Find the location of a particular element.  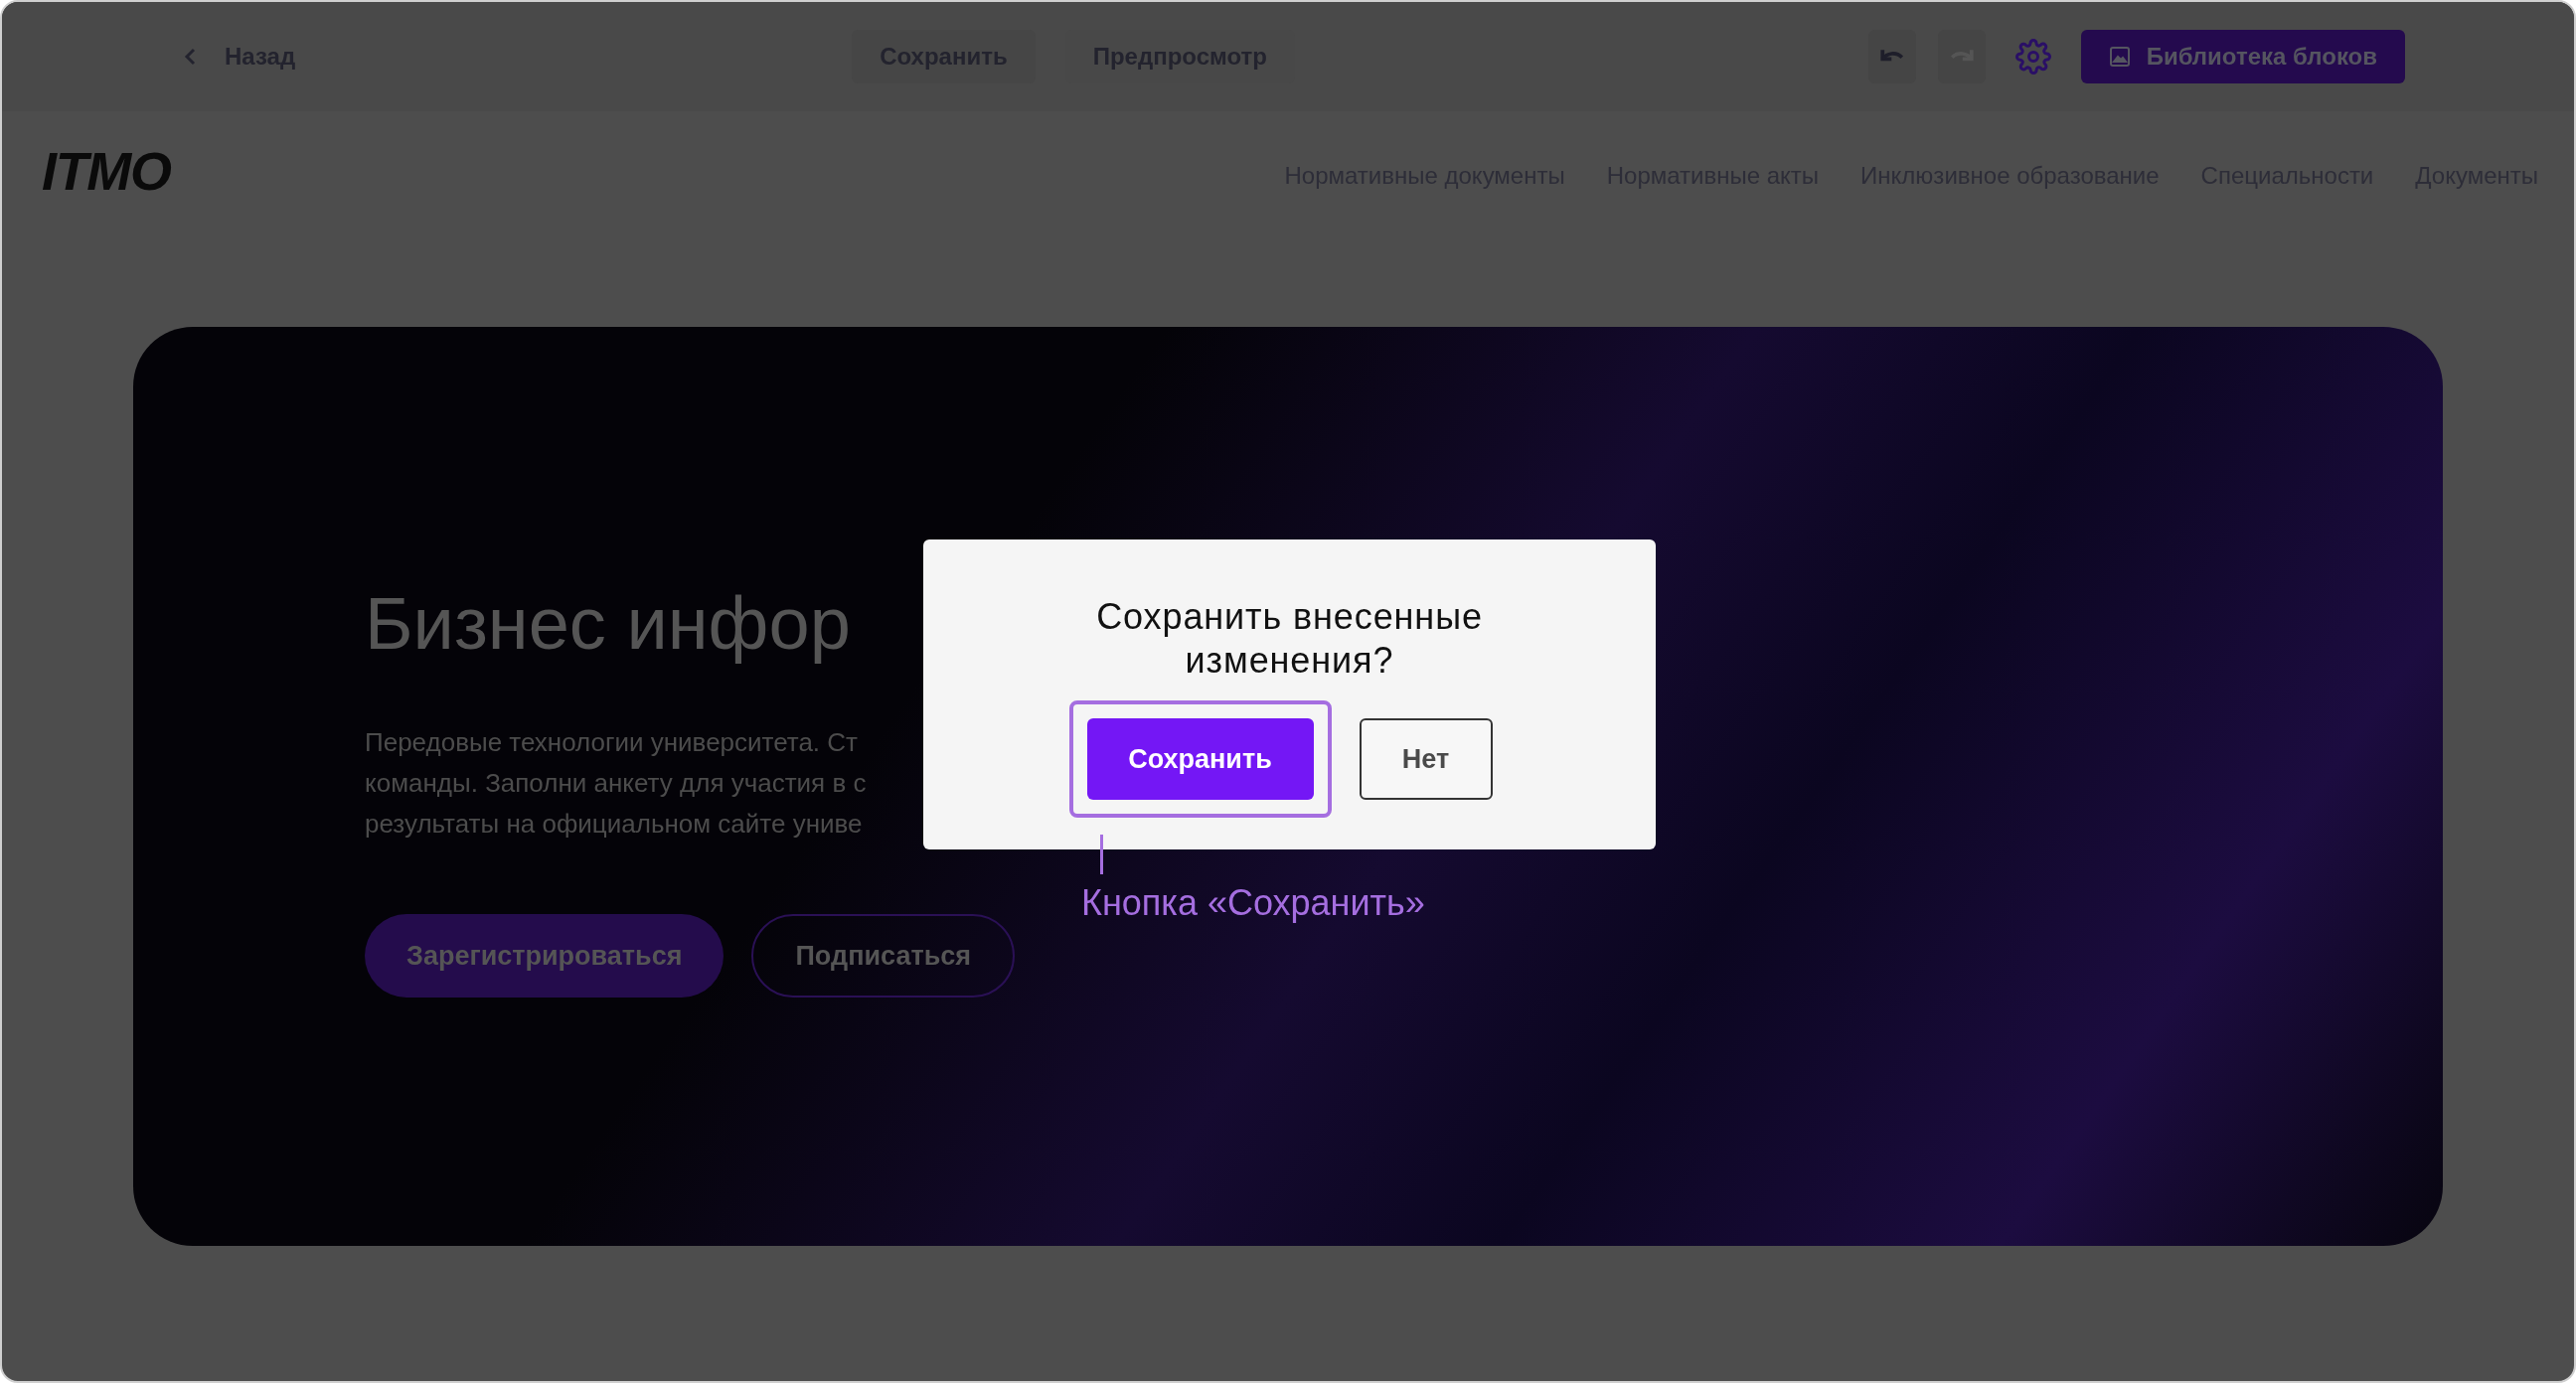

leader-line is located at coordinates (1101, 855).